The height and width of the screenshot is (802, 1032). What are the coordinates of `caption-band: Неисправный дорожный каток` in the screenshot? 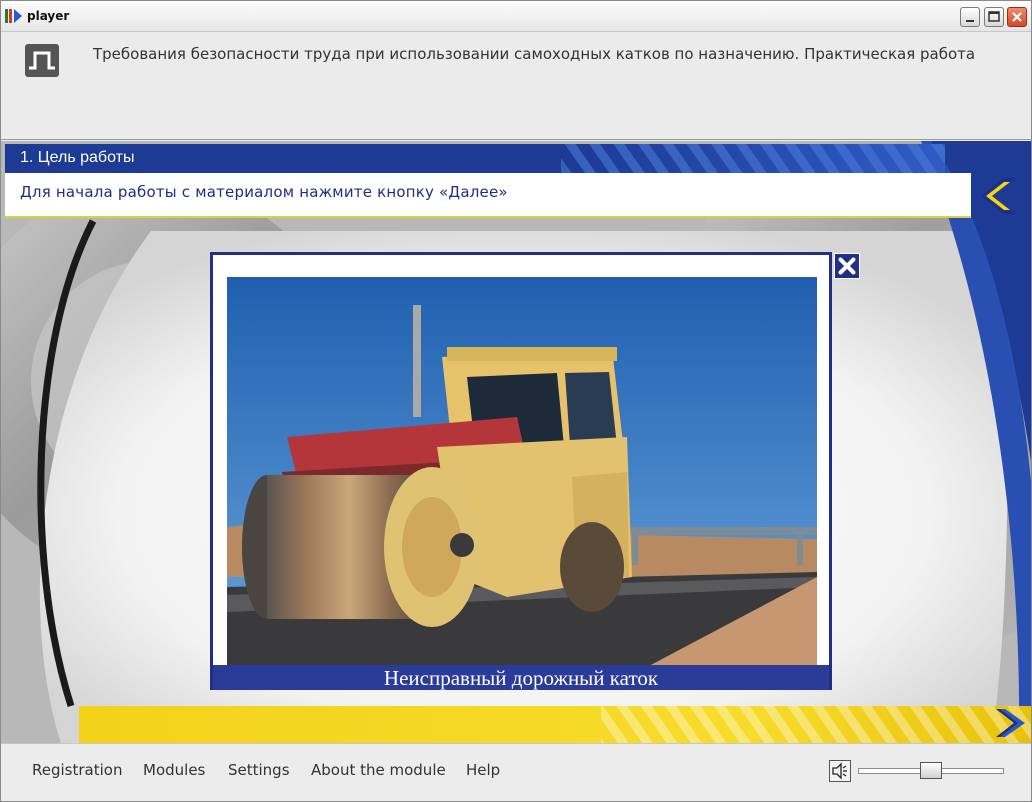 It's located at (521, 677).